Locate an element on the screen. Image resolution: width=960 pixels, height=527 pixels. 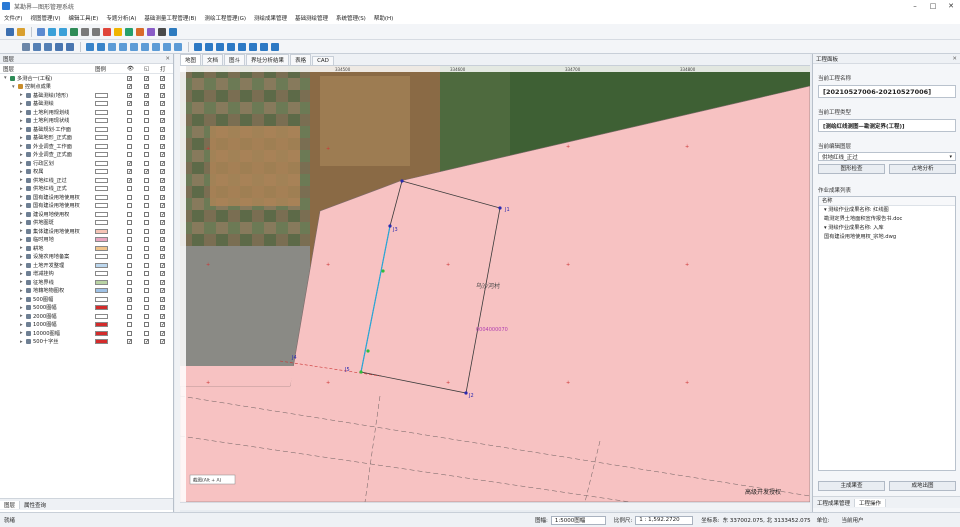
full-extent-icon is located at coordinates (74, 31).